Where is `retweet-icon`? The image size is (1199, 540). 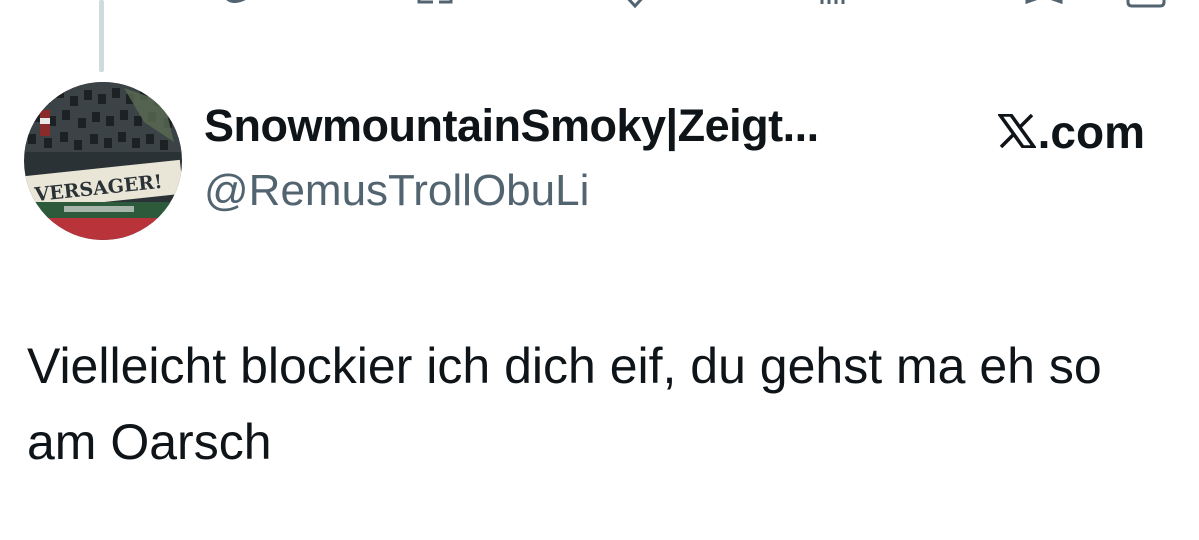
retweet-icon is located at coordinates (435, 5).